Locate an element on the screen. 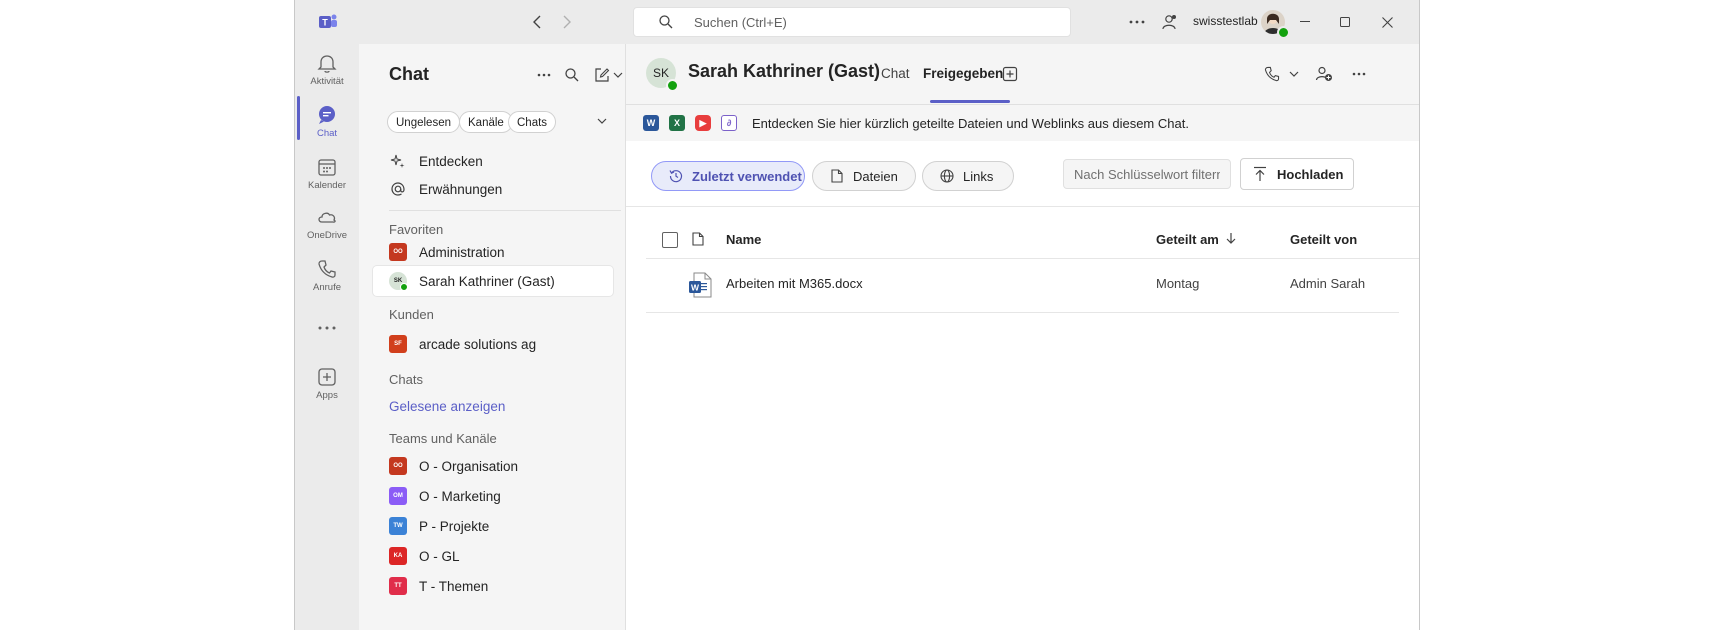 This screenshot has height=630, width=1710. maximize-icon is located at coordinates (1345, 22).